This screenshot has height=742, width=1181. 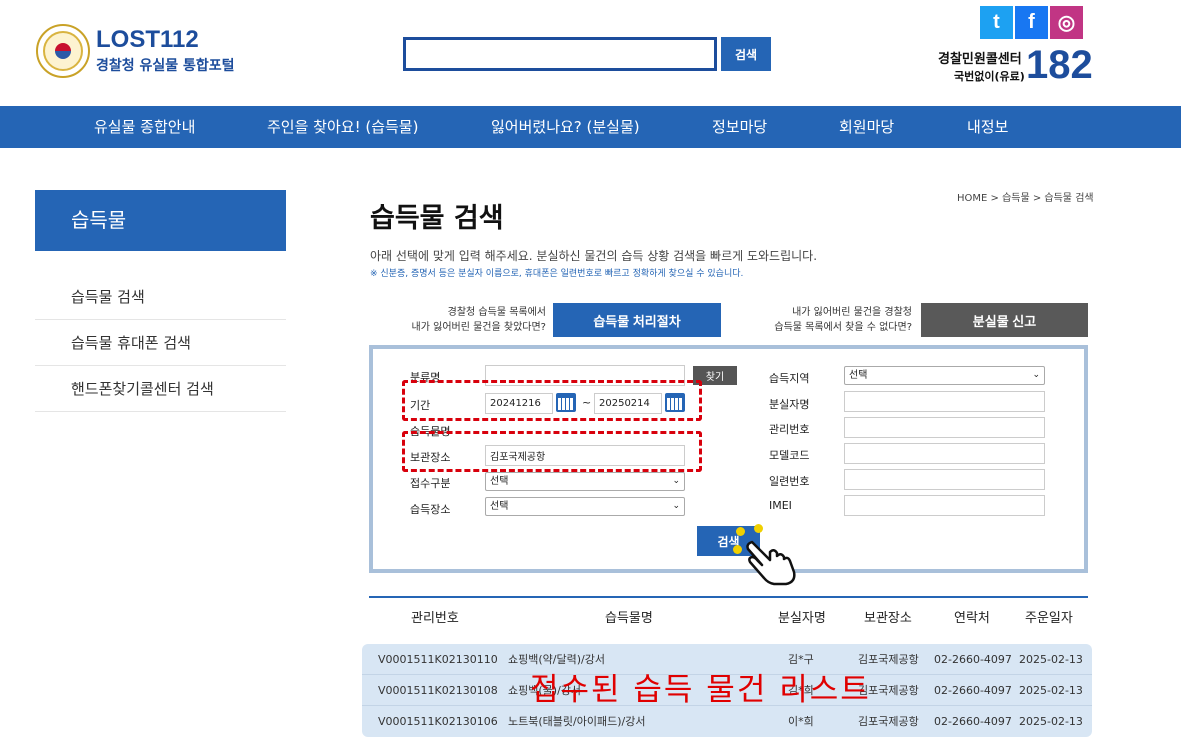 I want to click on sns-links: t f ◎, so click(x=1031, y=22).